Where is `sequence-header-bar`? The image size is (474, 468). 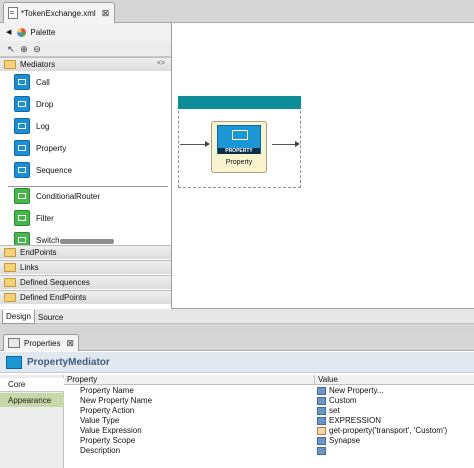
sequence-header-bar is located at coordinates (239, 102).